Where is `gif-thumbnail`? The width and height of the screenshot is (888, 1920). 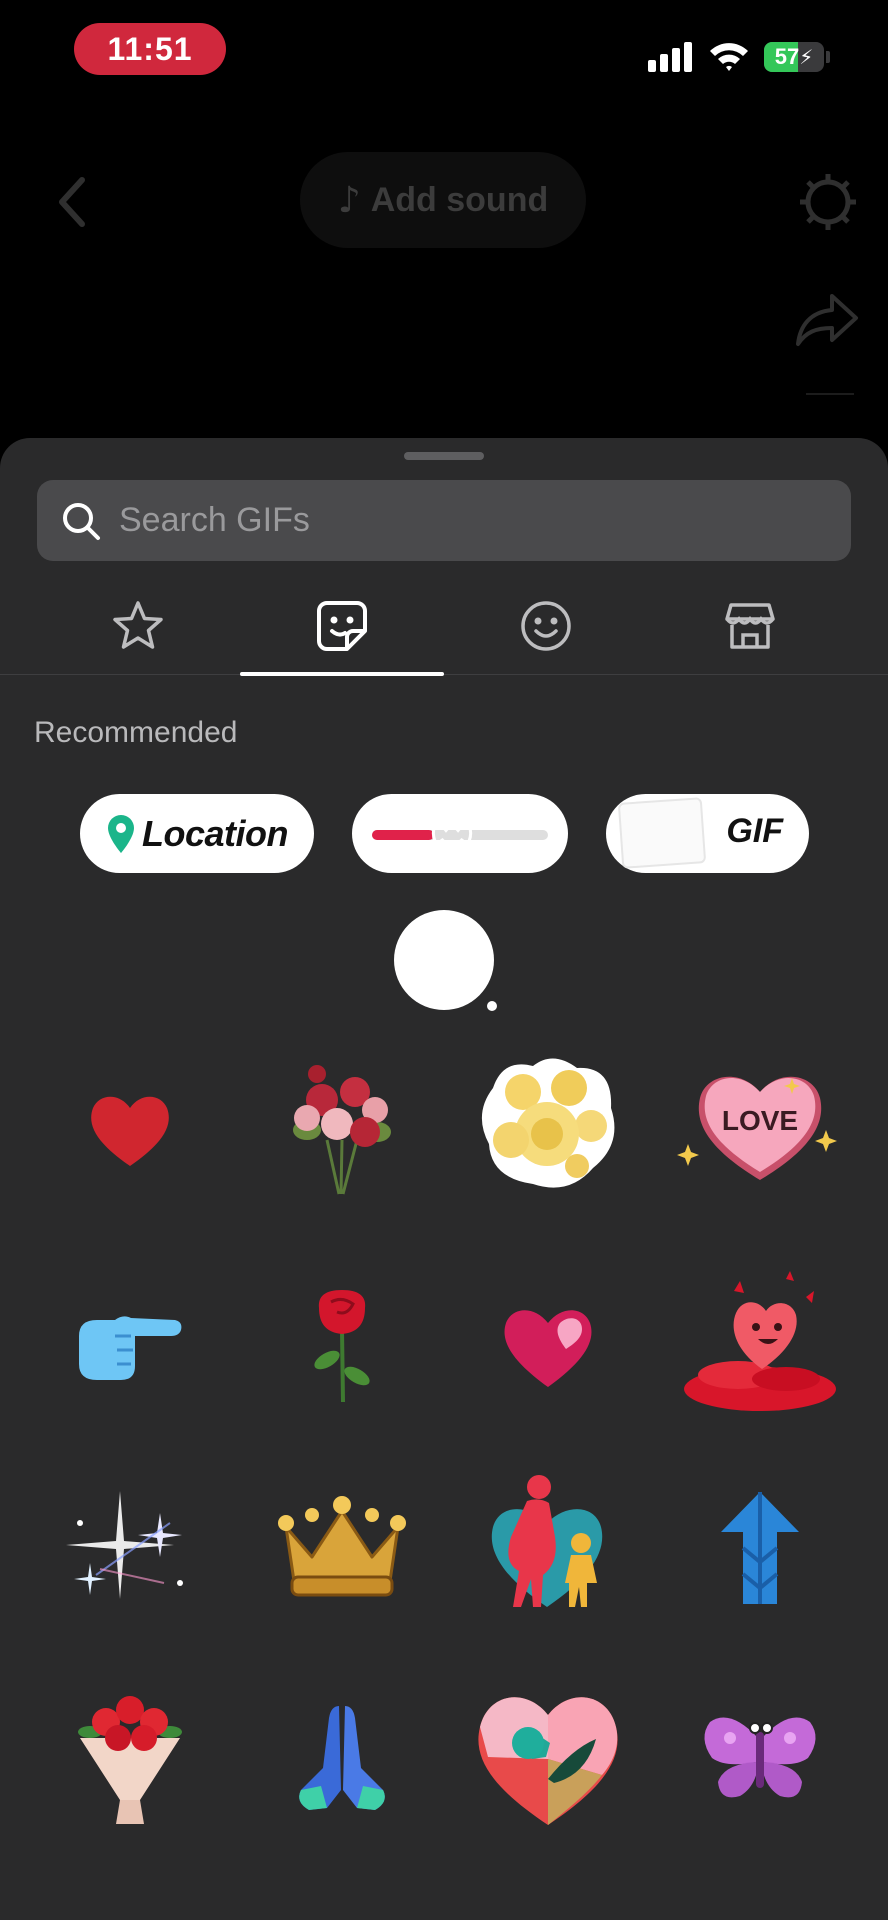 gif-thumbnail is located at coordinates (662, 833).